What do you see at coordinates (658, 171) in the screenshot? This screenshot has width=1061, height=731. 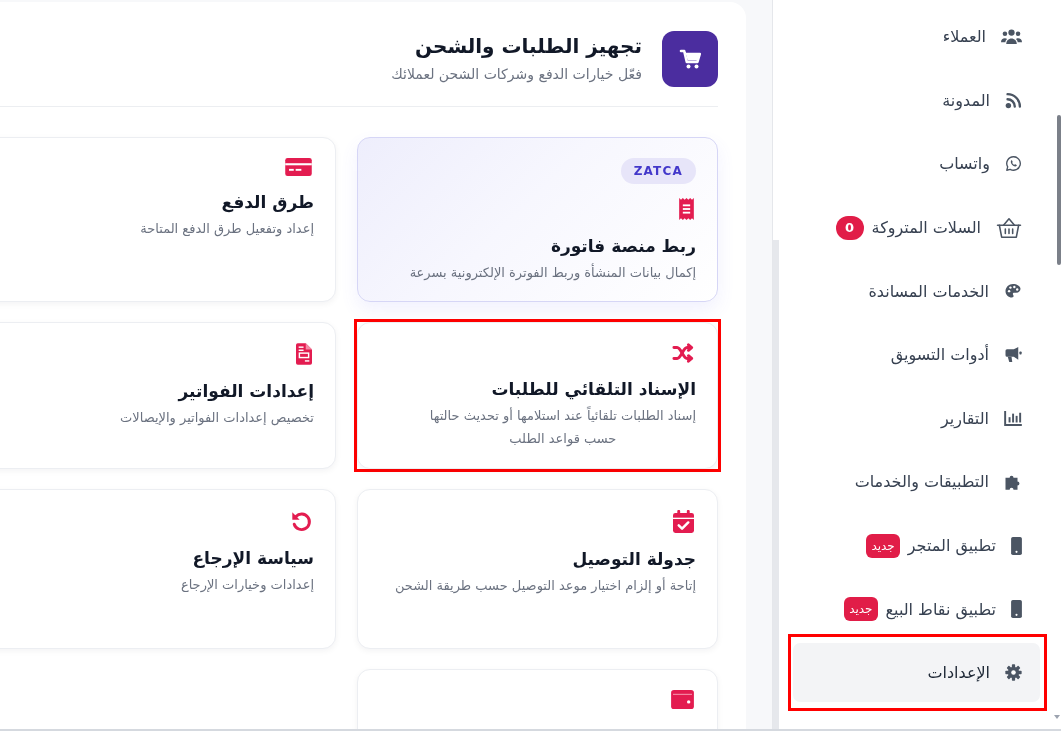 I see `card-tag: ZATCA` at bounding box center [658, 171].